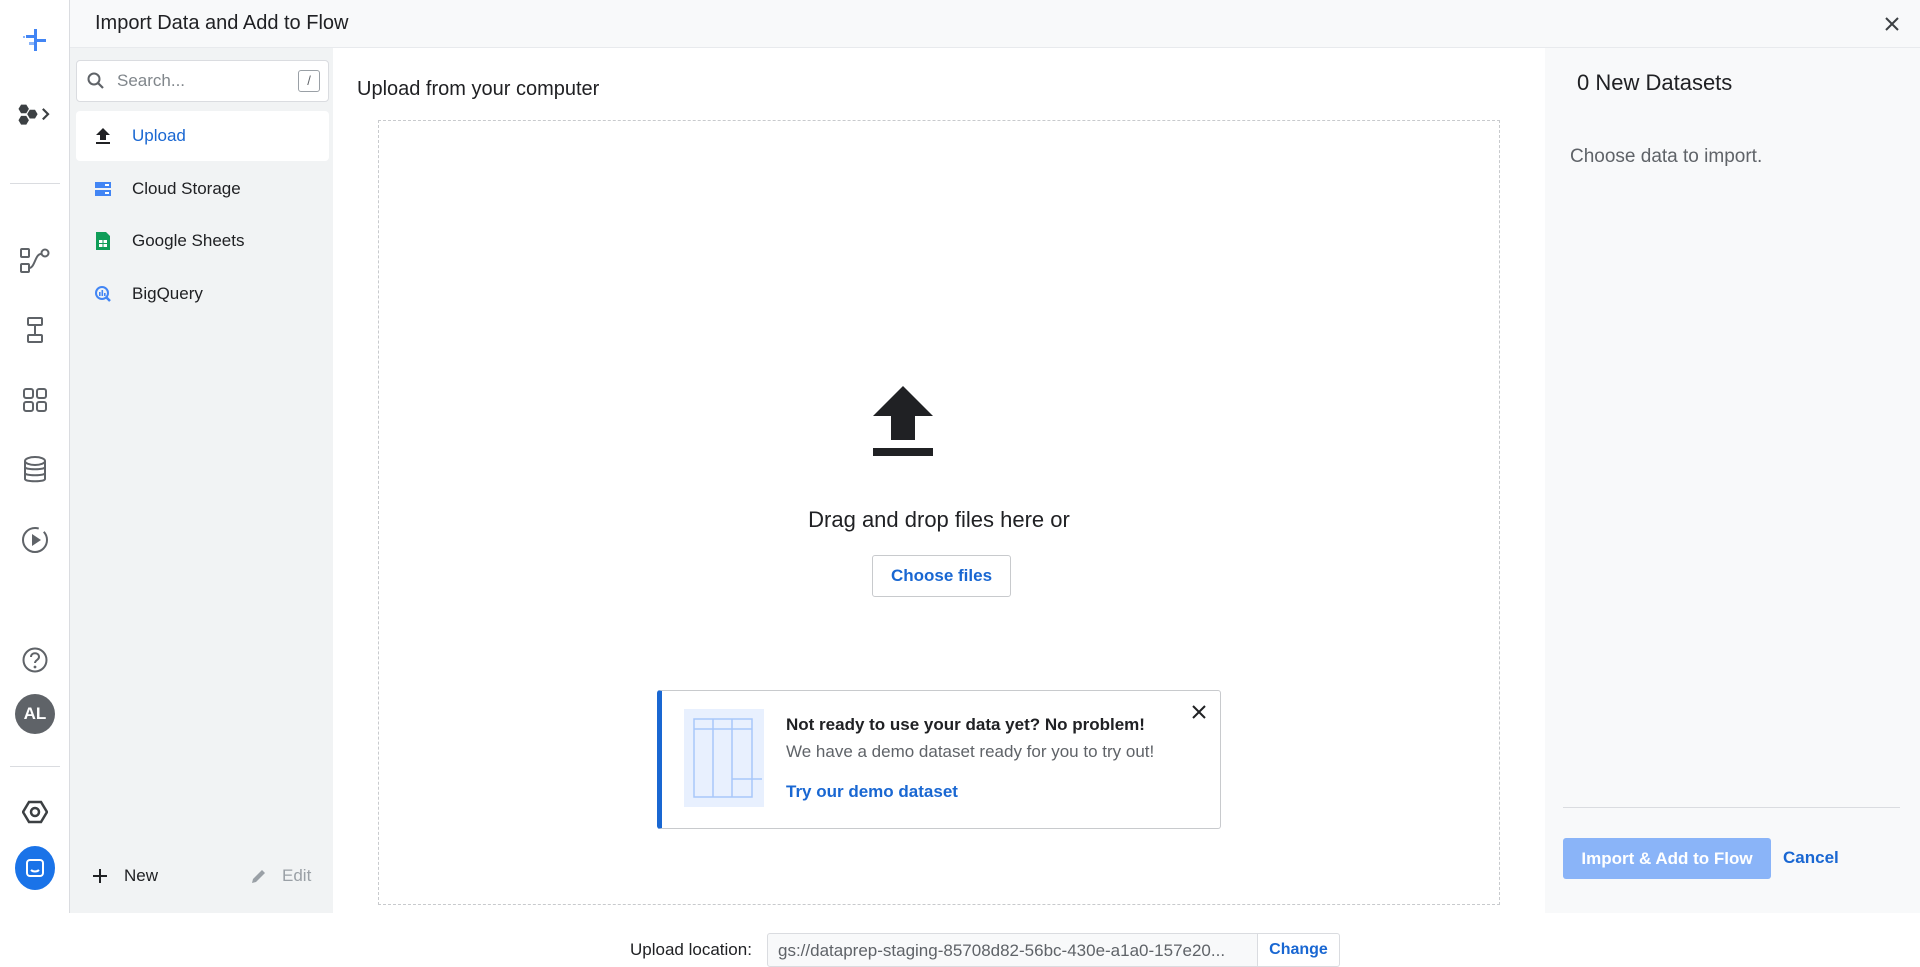  What do you see at coordinates (258, 876) in the screenshot?
I see `pencil-icon` at bounding box center [258, 876].